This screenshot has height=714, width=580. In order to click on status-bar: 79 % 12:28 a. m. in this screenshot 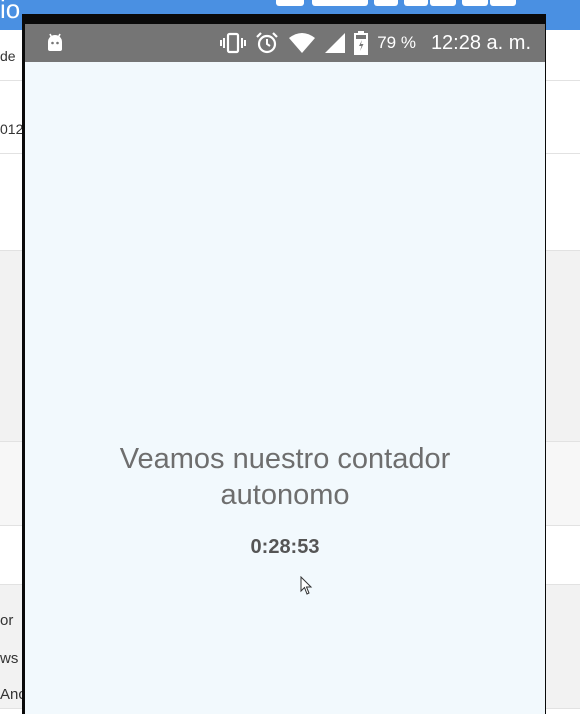, I will do `click(285, 43)`.